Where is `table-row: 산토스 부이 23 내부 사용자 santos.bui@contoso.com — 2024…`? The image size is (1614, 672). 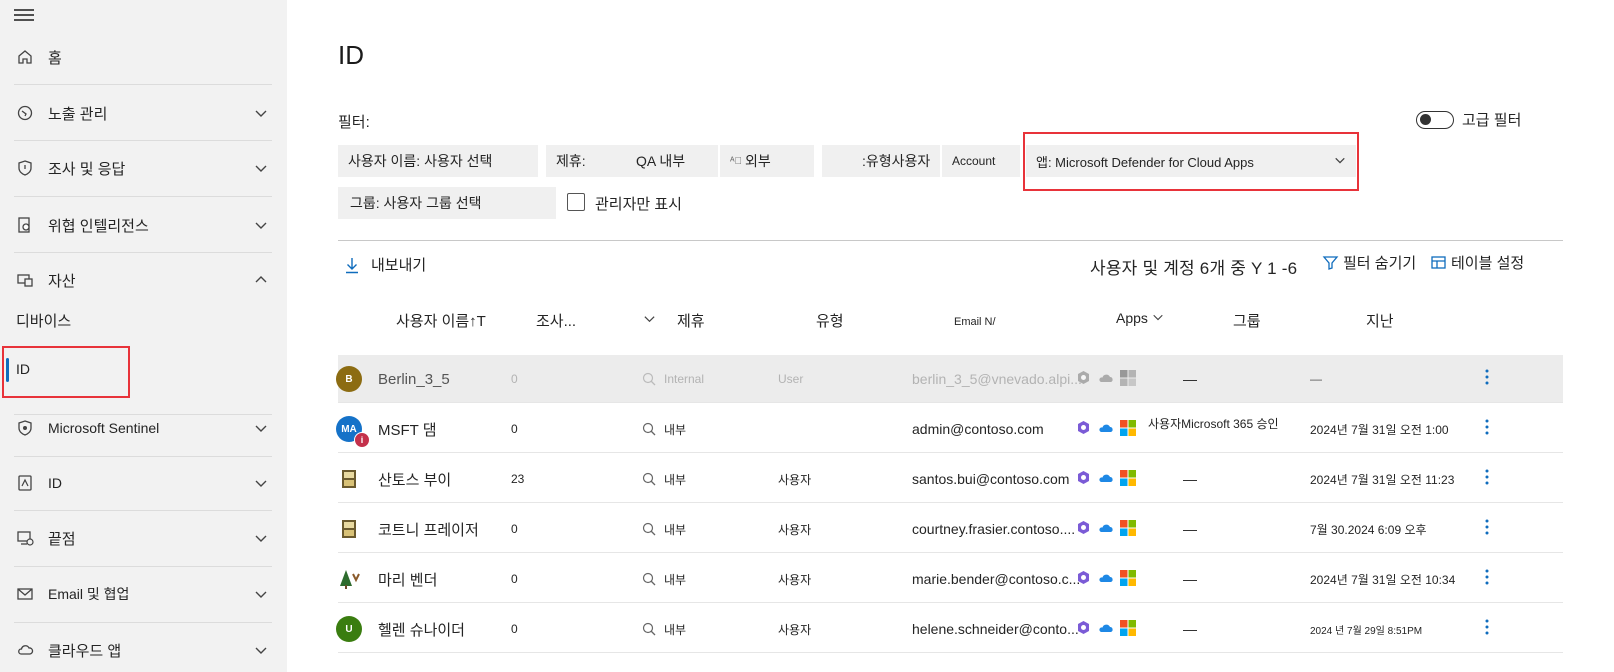
table-row: 산토스 부이 23 내부 사용자 santos.bui@contoso.com — 2024… is located at coordinates (950, 479).